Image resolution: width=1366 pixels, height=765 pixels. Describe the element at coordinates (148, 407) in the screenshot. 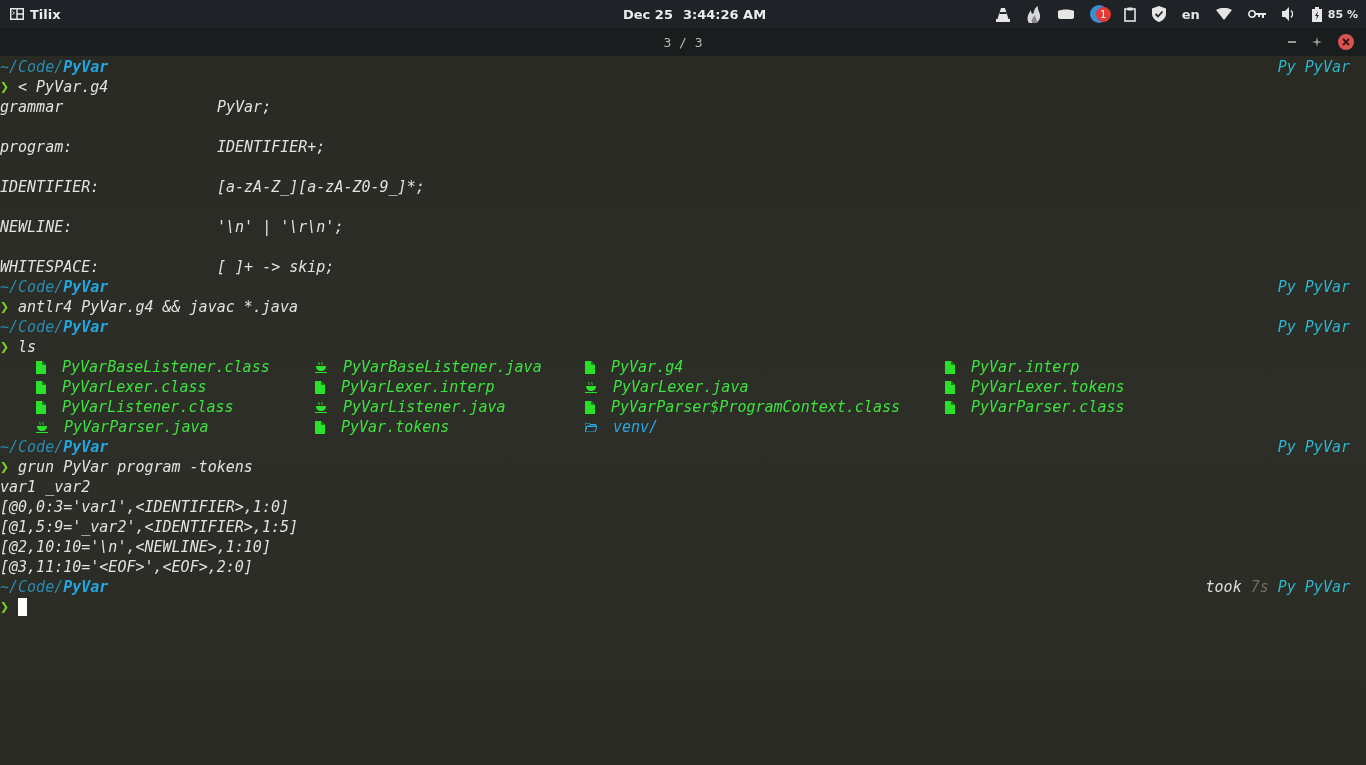

I see `file-name: PyVarListener.class` at that location.